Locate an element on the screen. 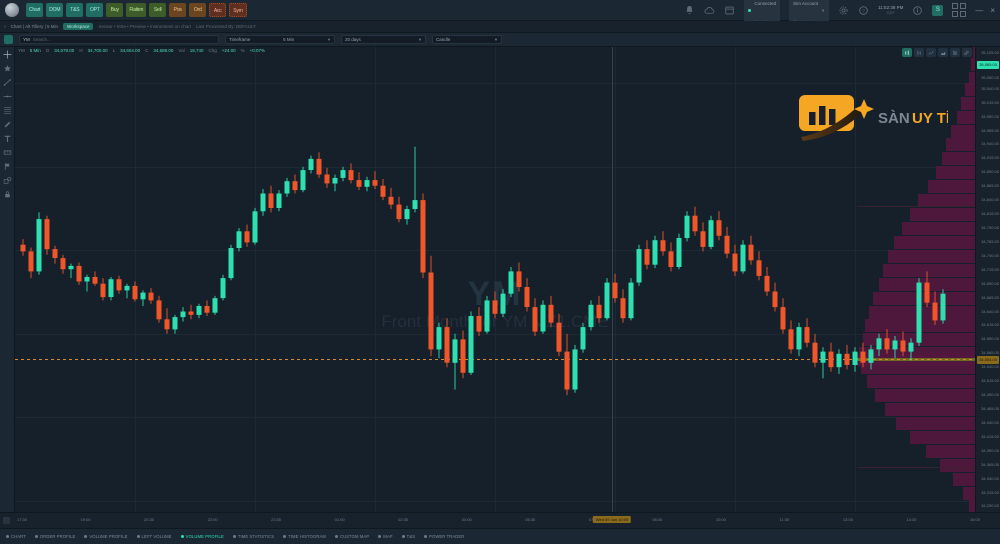  bottom-tab-chart: CHART is located at coordinates (16, 536).